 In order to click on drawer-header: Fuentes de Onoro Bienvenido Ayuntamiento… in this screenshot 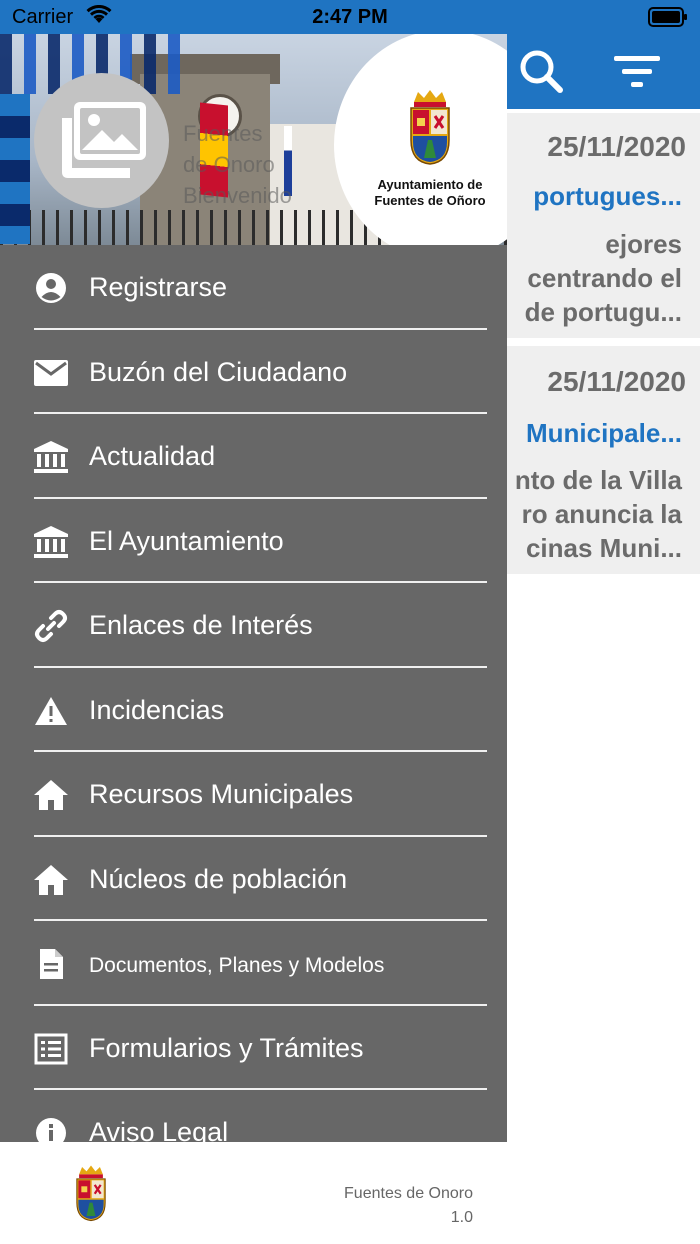, I will do `click(253, 139)`.